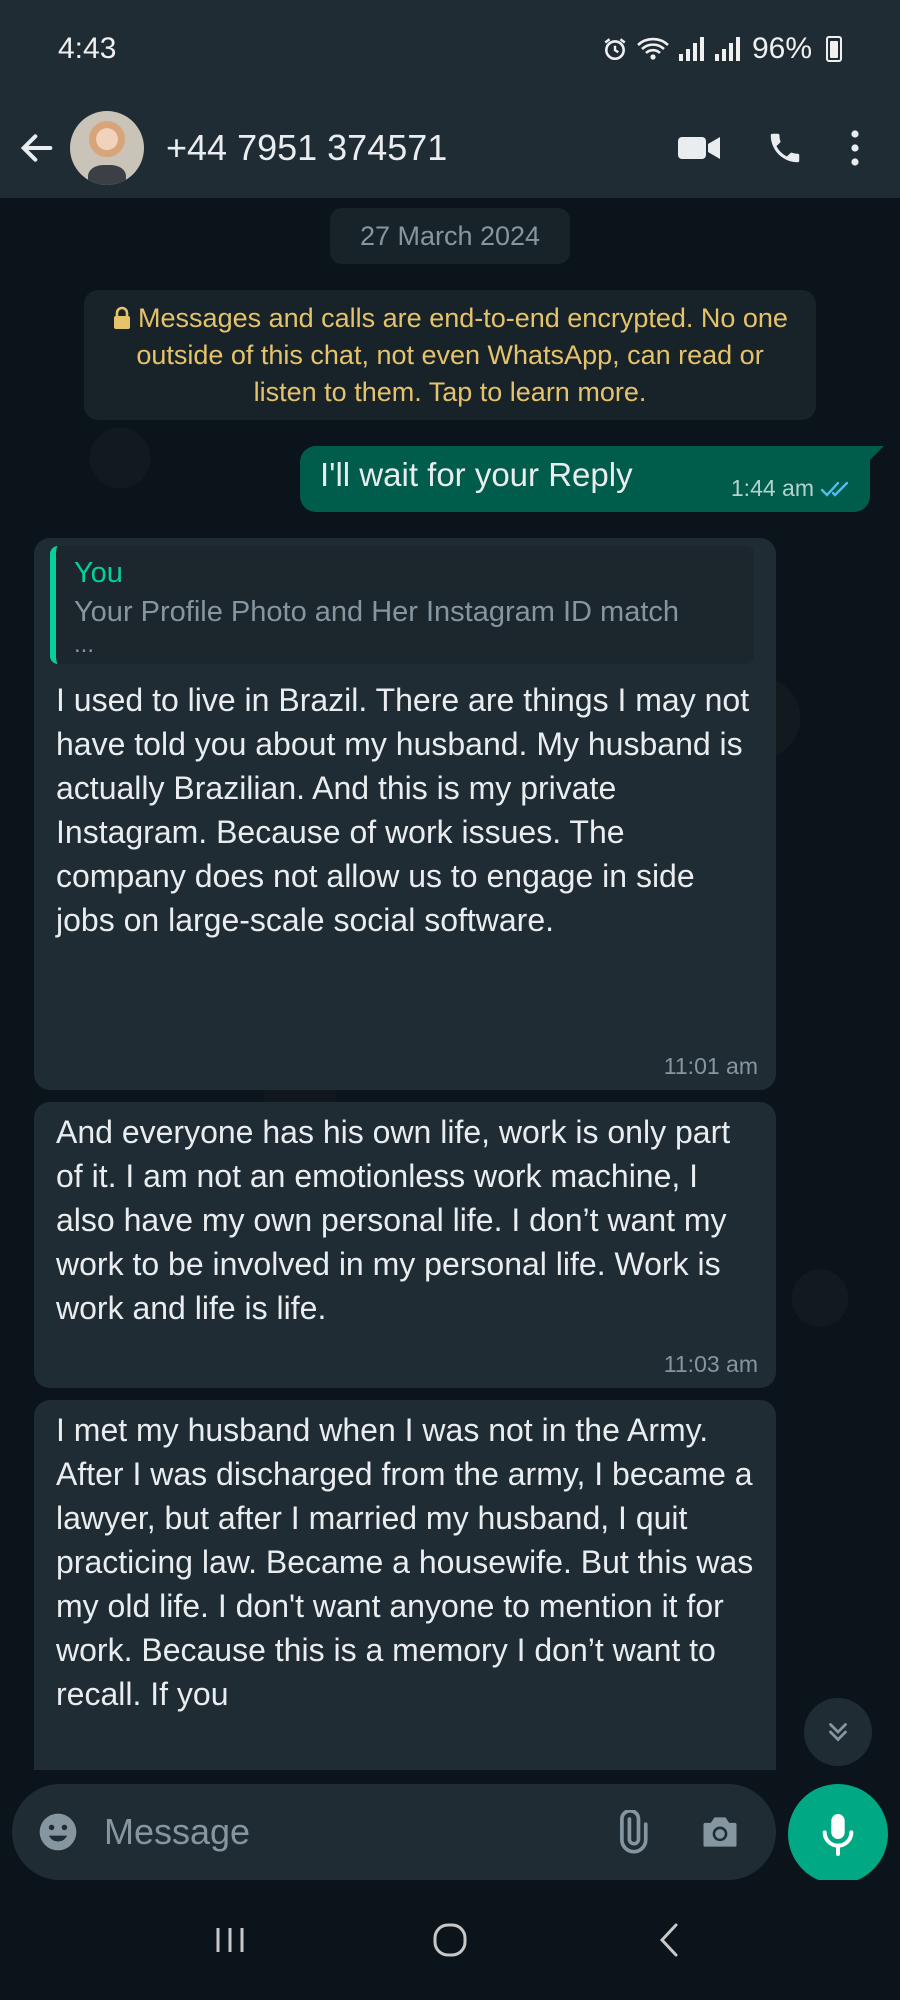 This screenshot has width=900, height=2000. I want to click on wifi-icon, so click(653, 48).